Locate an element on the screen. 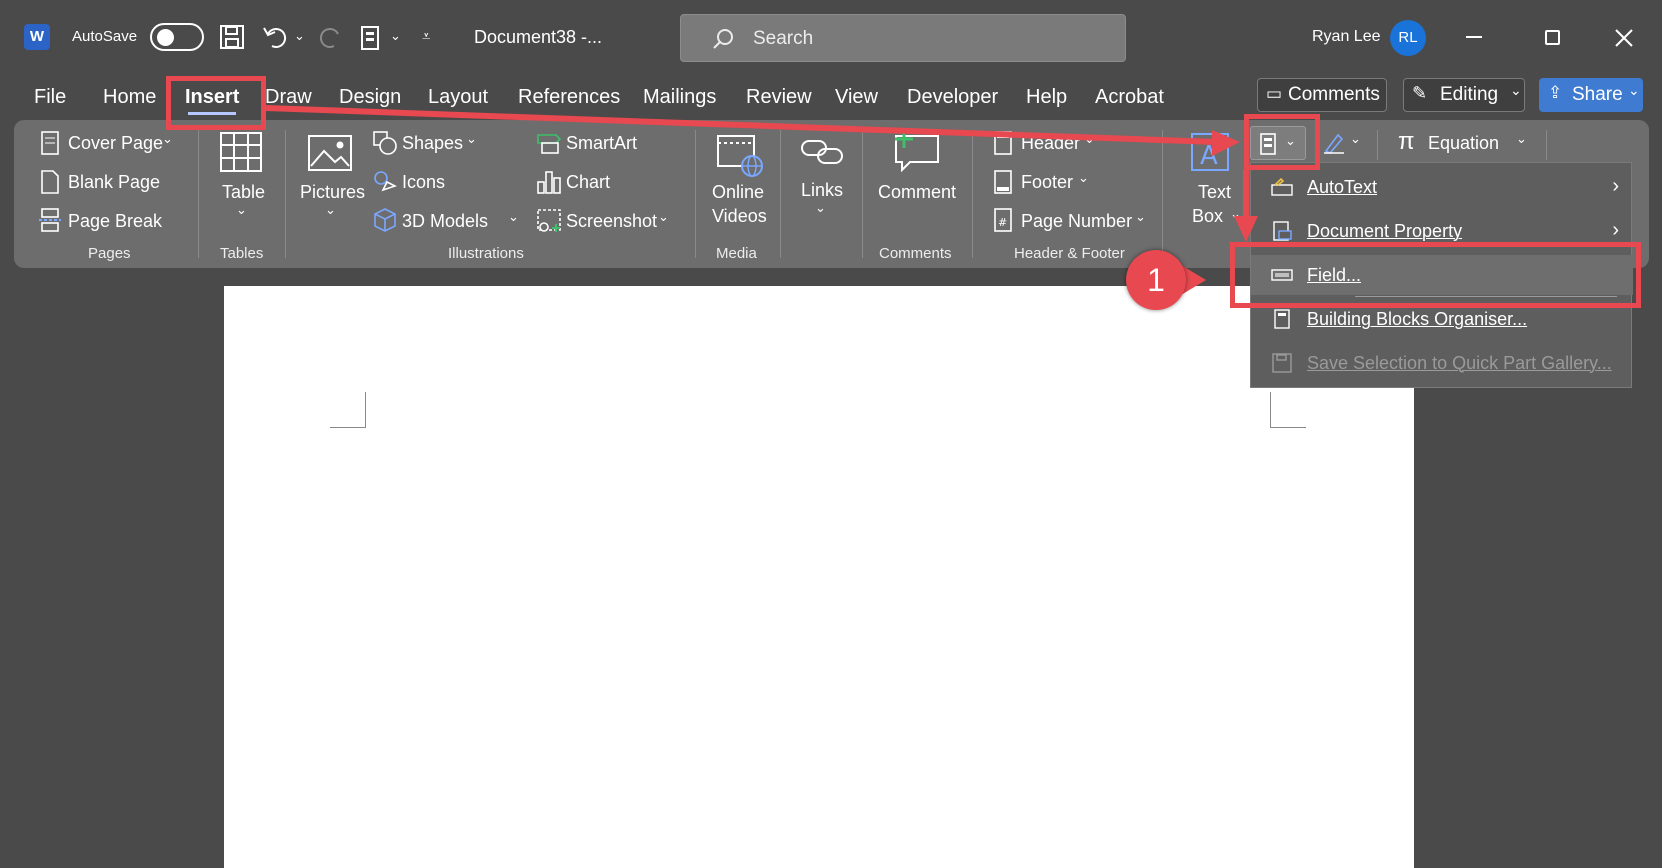 The image size is (1662, 868). search-icon is located at coordinates (723, 39).